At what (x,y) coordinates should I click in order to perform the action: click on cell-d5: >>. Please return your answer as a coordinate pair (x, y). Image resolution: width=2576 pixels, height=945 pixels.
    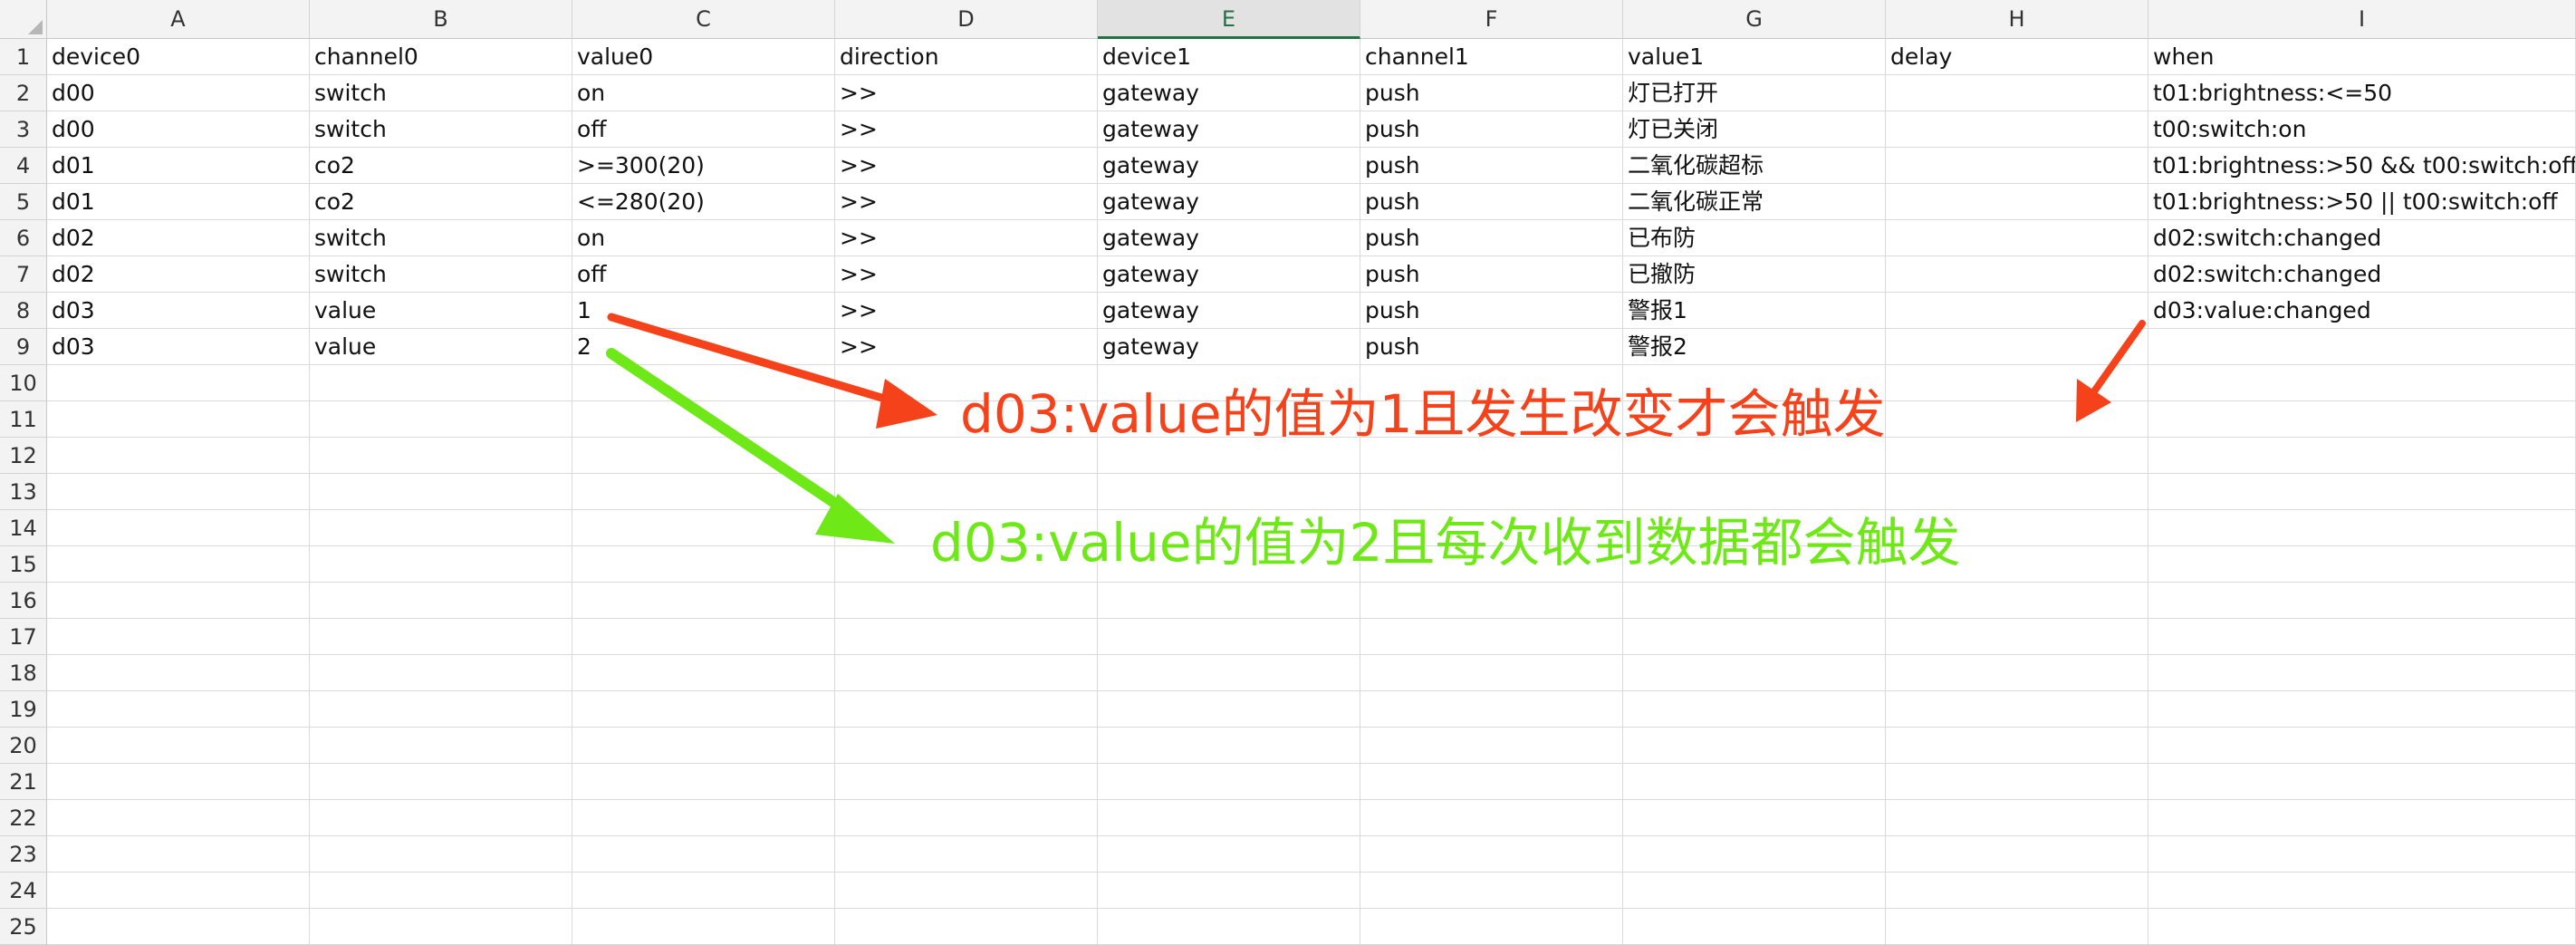
    Looking at the image, I should click on (966, 202).